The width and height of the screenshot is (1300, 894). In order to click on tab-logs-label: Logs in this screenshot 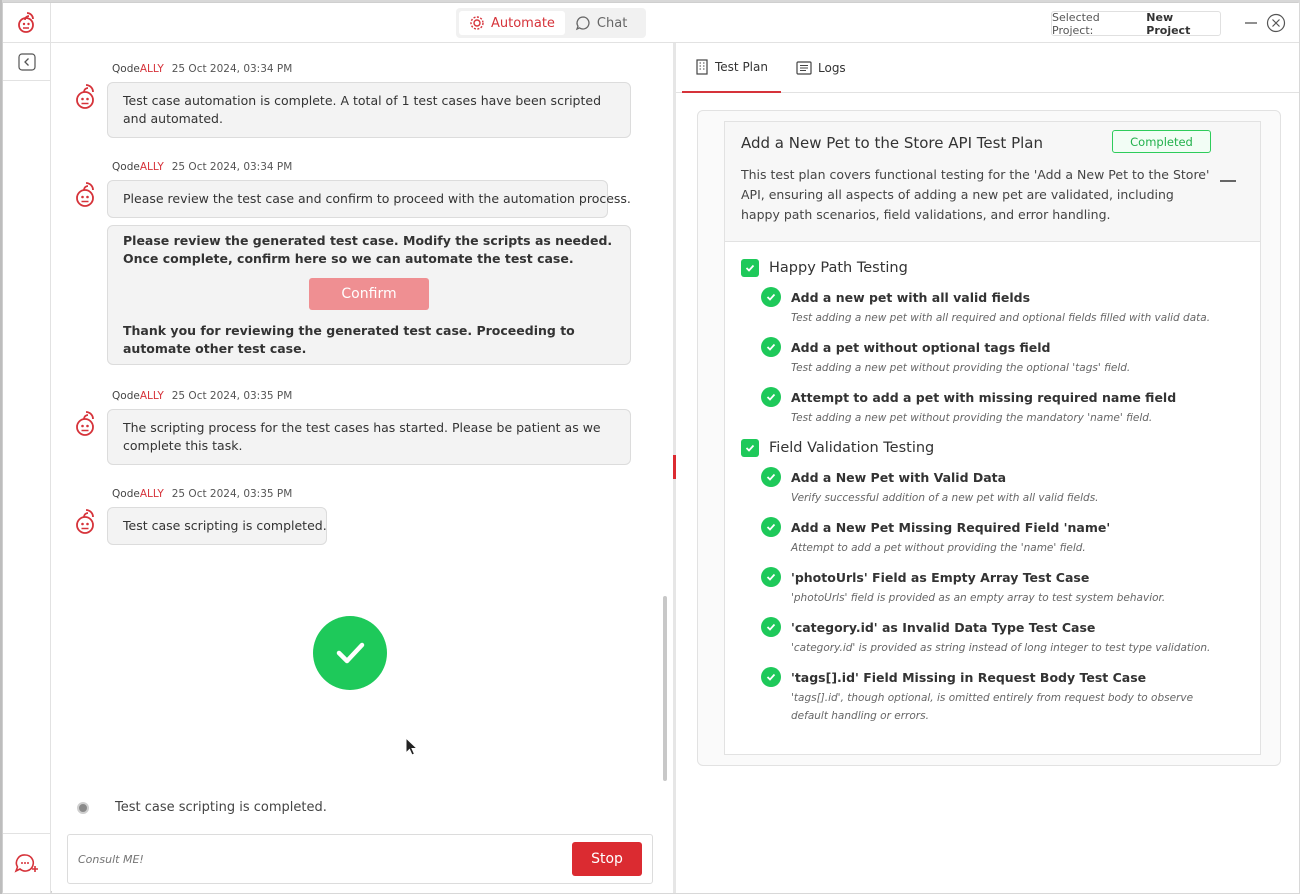, I will do `click(832, 68)`.